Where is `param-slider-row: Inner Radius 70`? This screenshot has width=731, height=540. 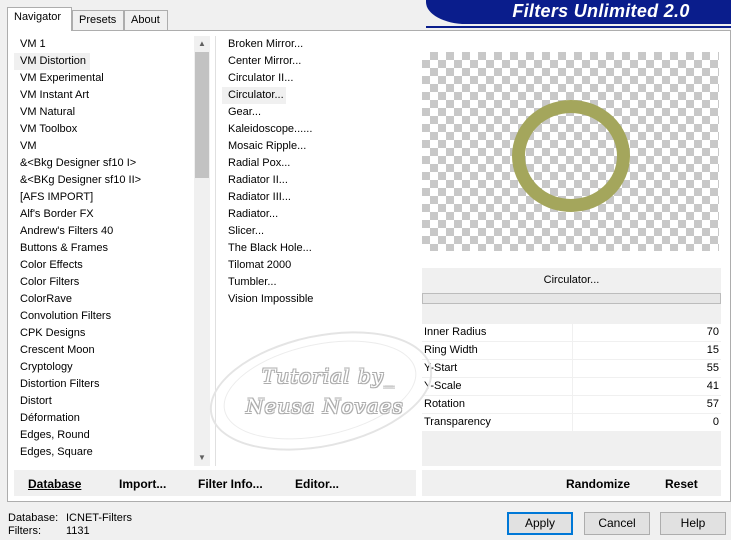 param-slider-row: Inner Radius 70 is located at coordinates (571, 333).